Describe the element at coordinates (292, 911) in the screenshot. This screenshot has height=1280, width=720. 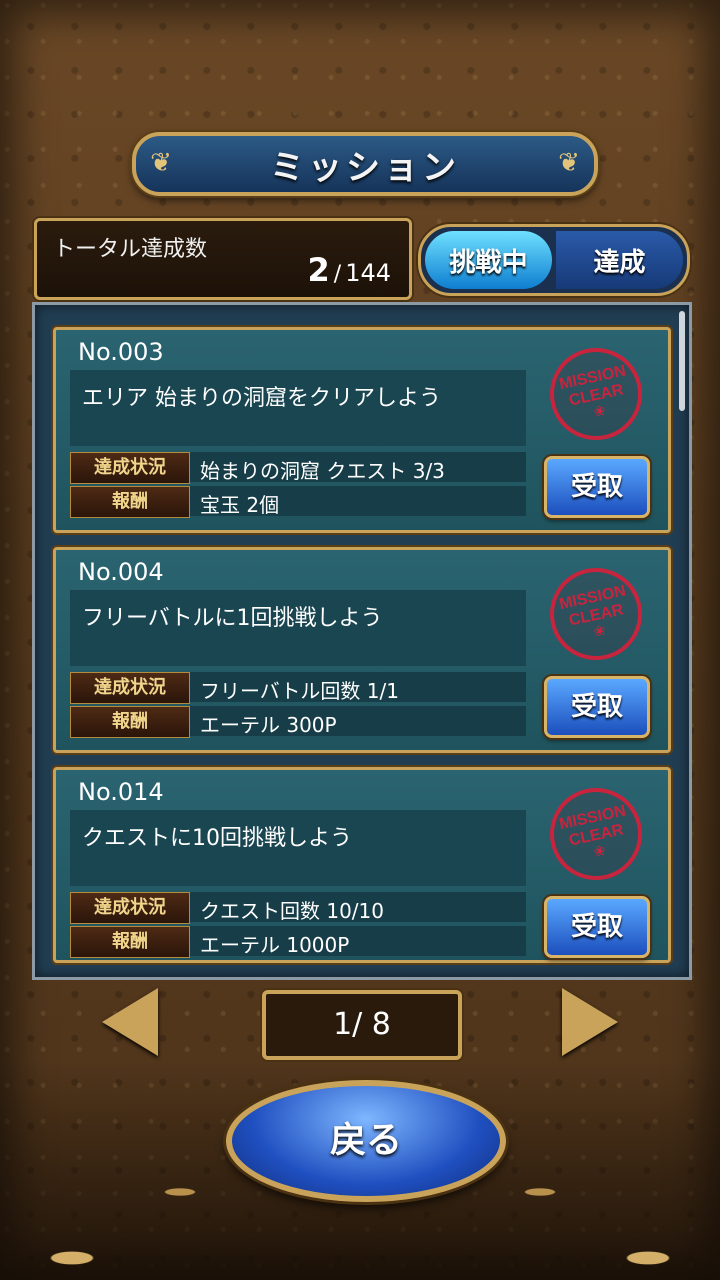
I see `status-value: クエスト回数 10/10` at that location.